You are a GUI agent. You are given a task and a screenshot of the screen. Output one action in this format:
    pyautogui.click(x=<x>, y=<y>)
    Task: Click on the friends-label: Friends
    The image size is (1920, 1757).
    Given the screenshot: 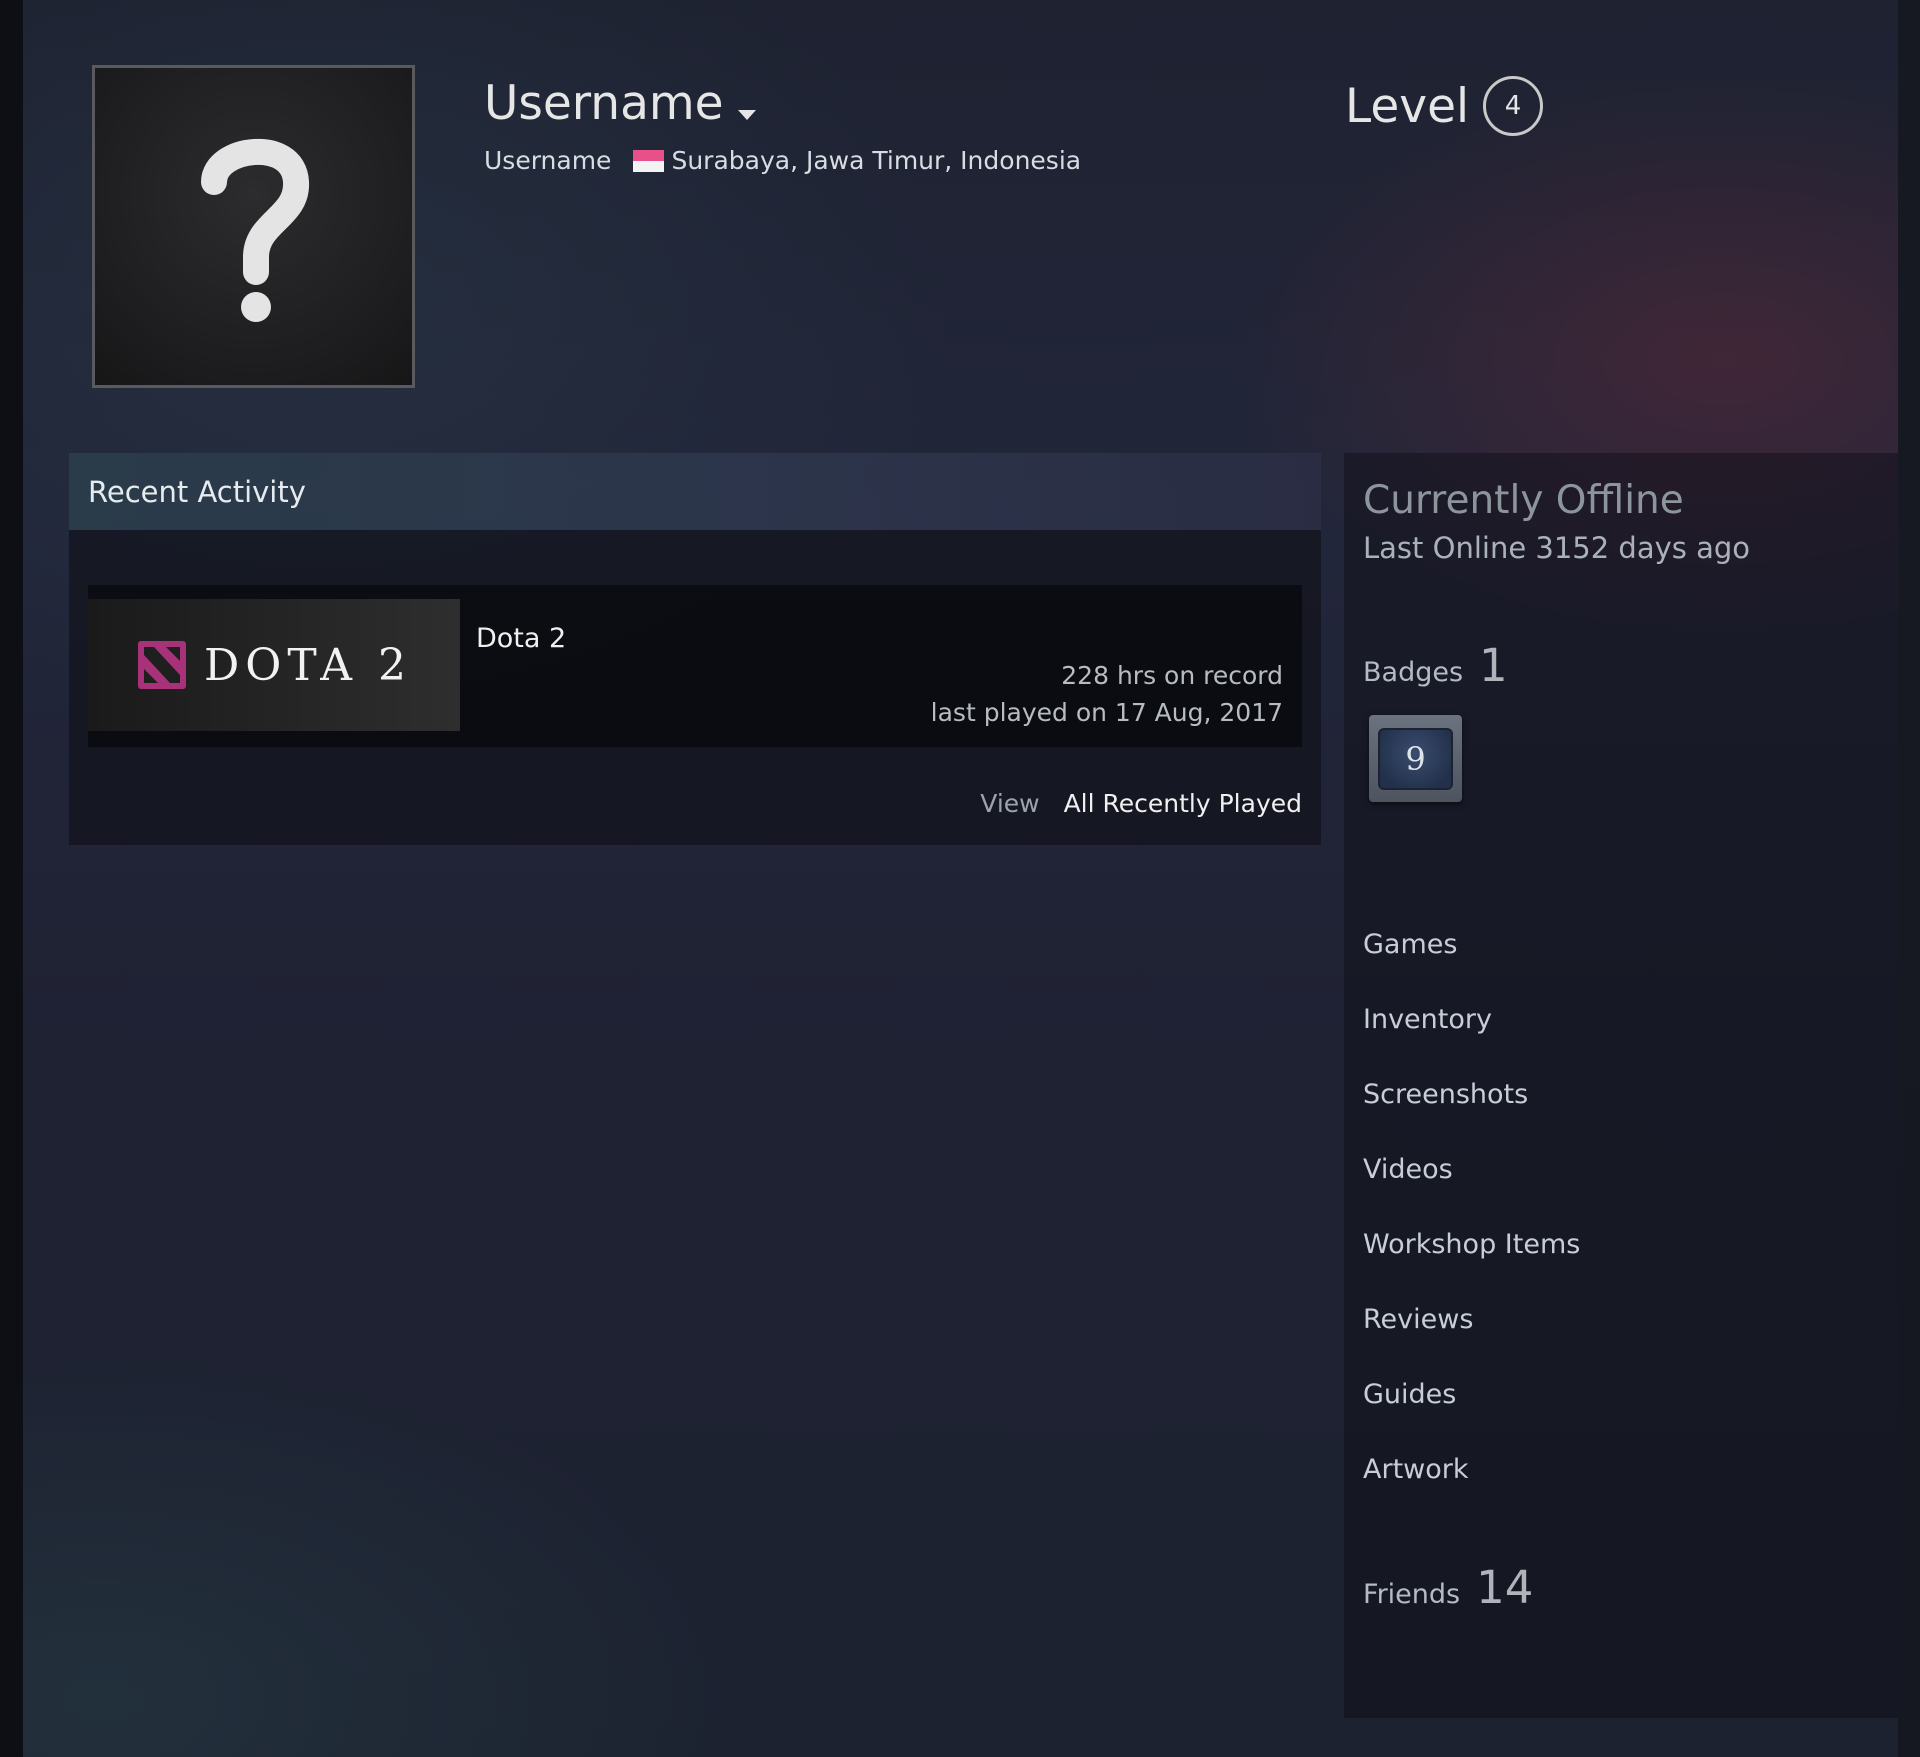 What is the action you would take?
    pyautogui.click(x=1412, y=1594)
    